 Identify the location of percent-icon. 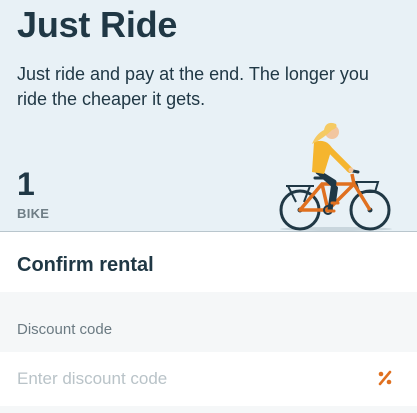
(385, 378).